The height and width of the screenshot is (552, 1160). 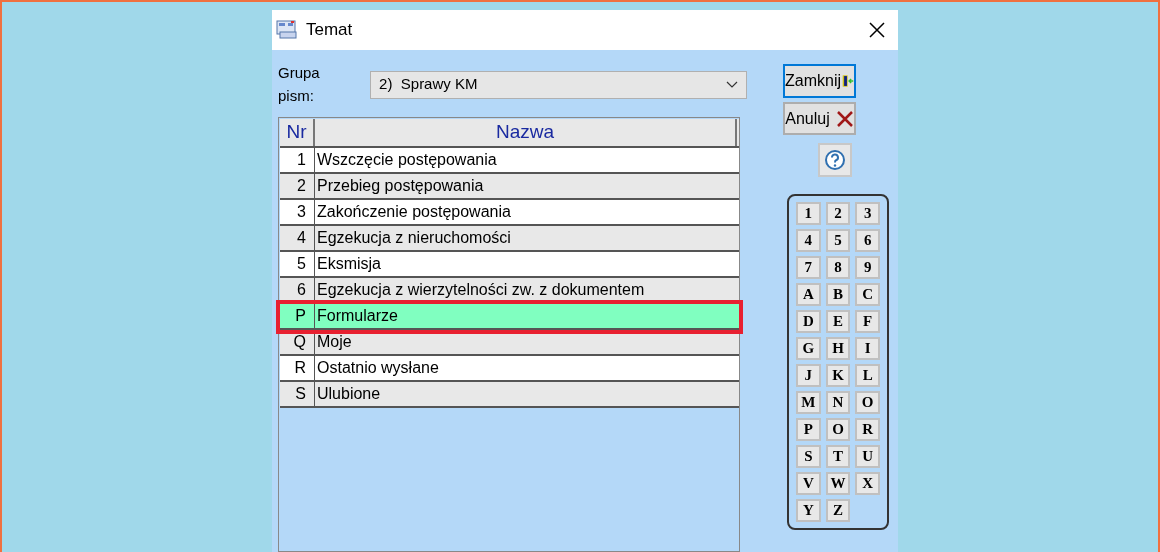 What do you see at coordinates (867, 348) in the screenshot?
I see `letter-key: I` at bounding box center [867, 348].